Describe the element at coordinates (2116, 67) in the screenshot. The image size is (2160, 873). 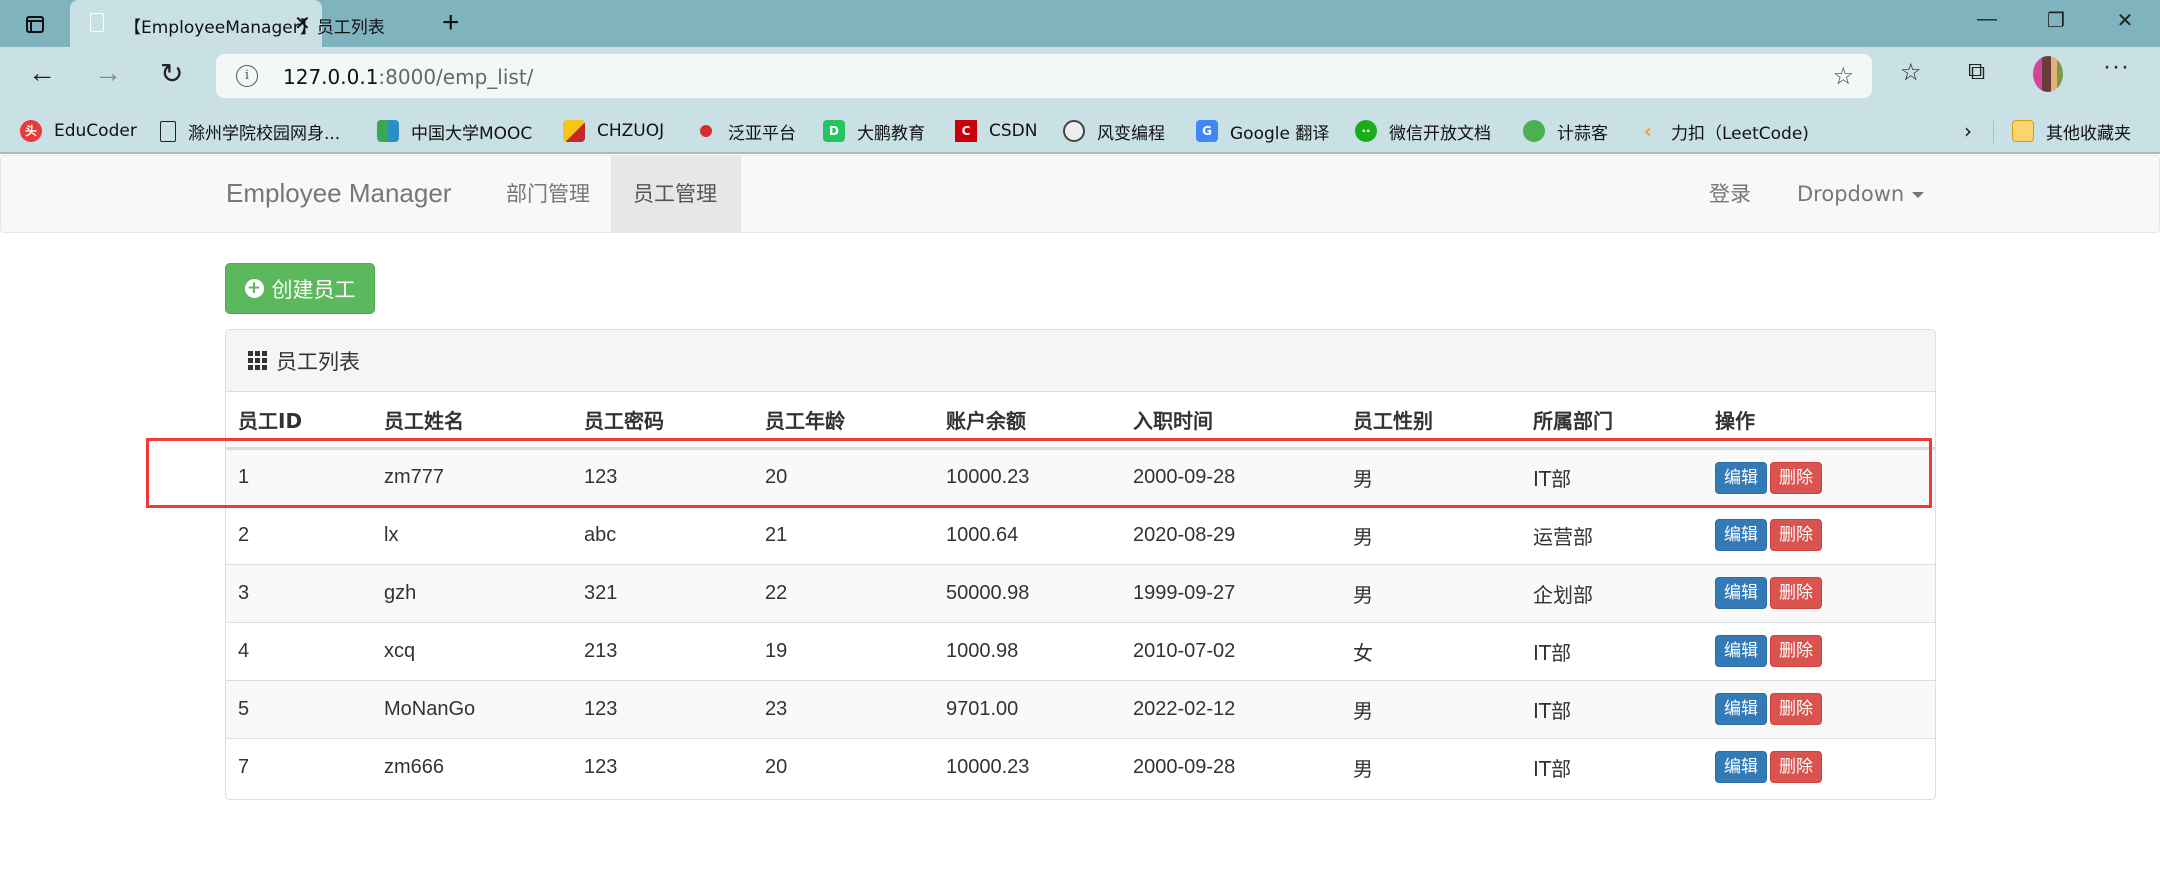
I see `more-menu-icon: ···` at that location.